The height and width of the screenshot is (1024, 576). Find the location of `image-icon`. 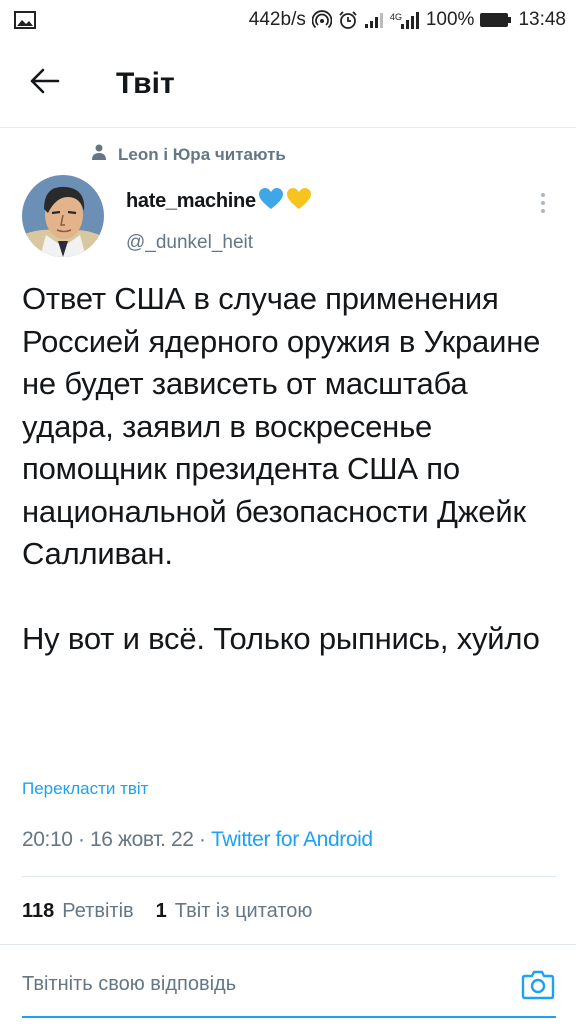

image-icon is located at coordinates (25, 20).